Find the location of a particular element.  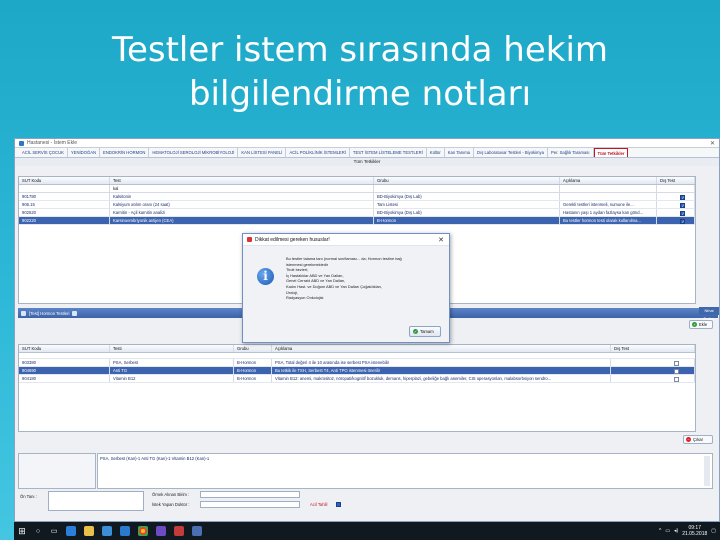

tab-endokrin-hormon: ENDOKRİN HORMON is located at coordinates (125, 152).